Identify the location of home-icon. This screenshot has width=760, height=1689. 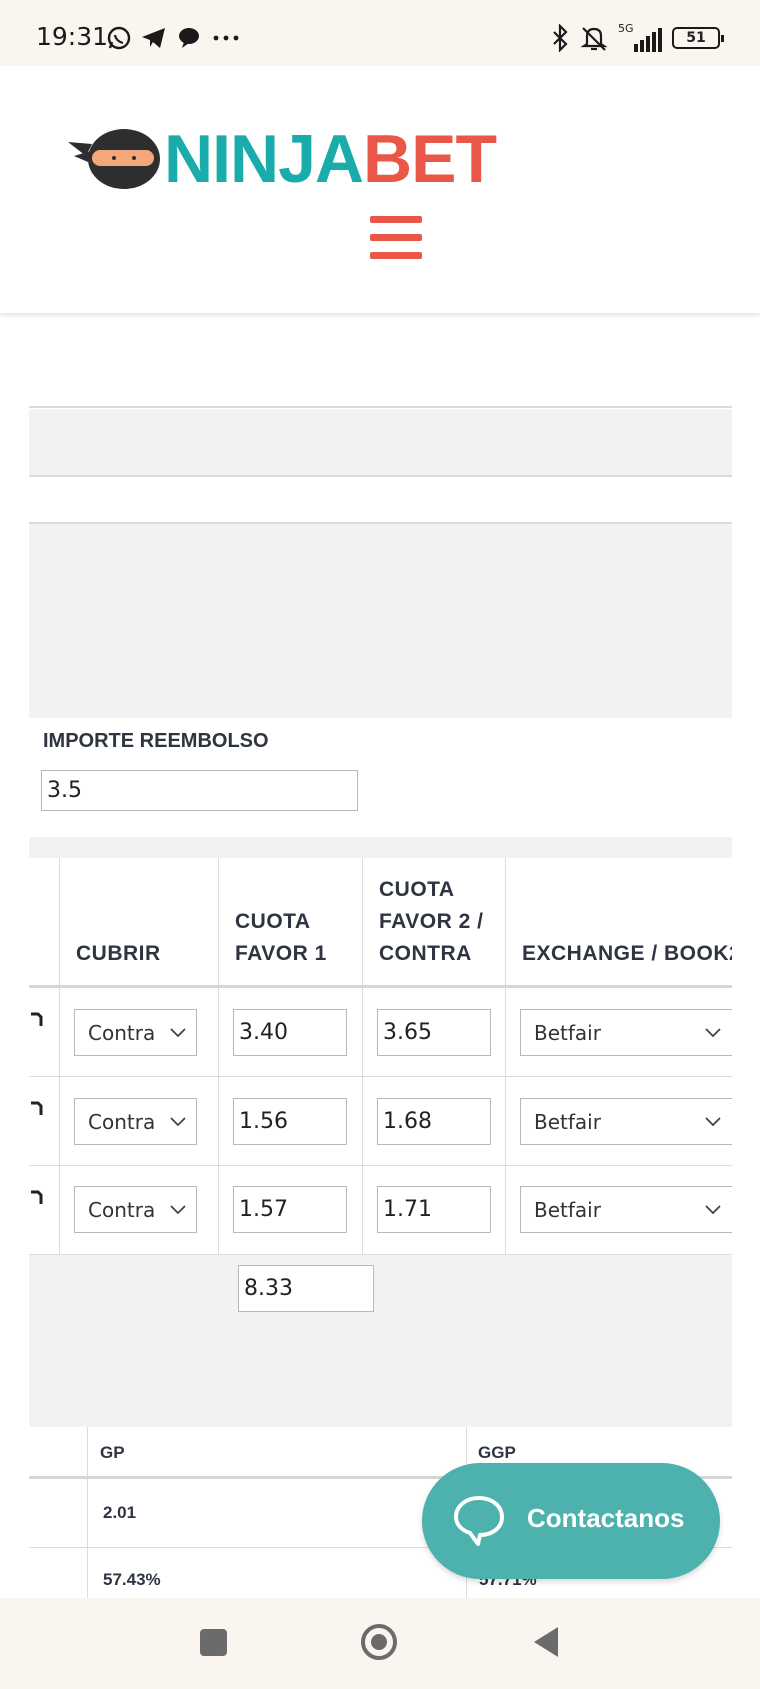
(379, 1642).